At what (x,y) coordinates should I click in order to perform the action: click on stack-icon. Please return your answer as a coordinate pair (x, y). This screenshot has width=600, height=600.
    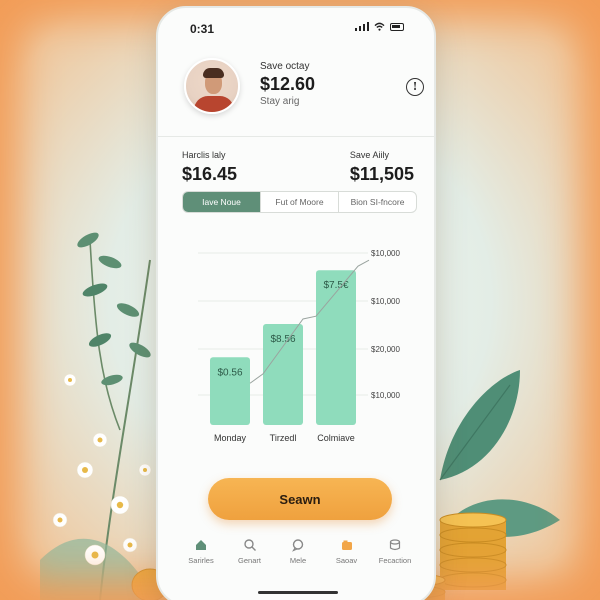
    Looking at the image, I should click on (395, 545).